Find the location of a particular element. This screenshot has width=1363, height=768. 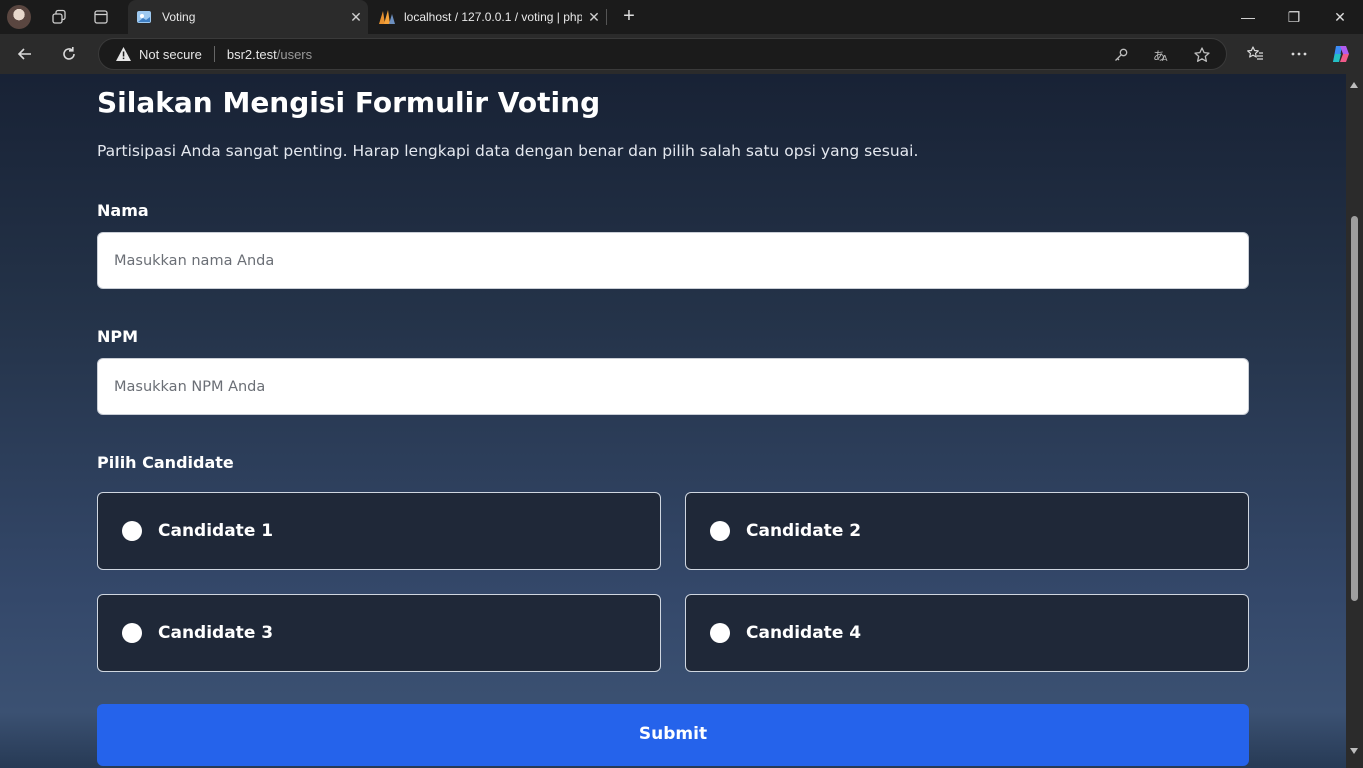

tab-title: localhost / 127.0.0.1 / voting | php is located at coordinates (493, 17).